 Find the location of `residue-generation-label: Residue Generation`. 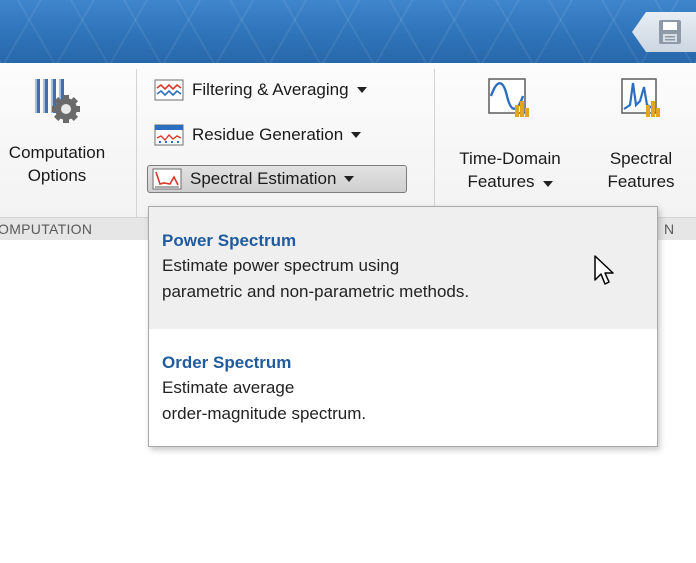

residue-generation-label: Residue Generation is located at coordinates (268, 134).